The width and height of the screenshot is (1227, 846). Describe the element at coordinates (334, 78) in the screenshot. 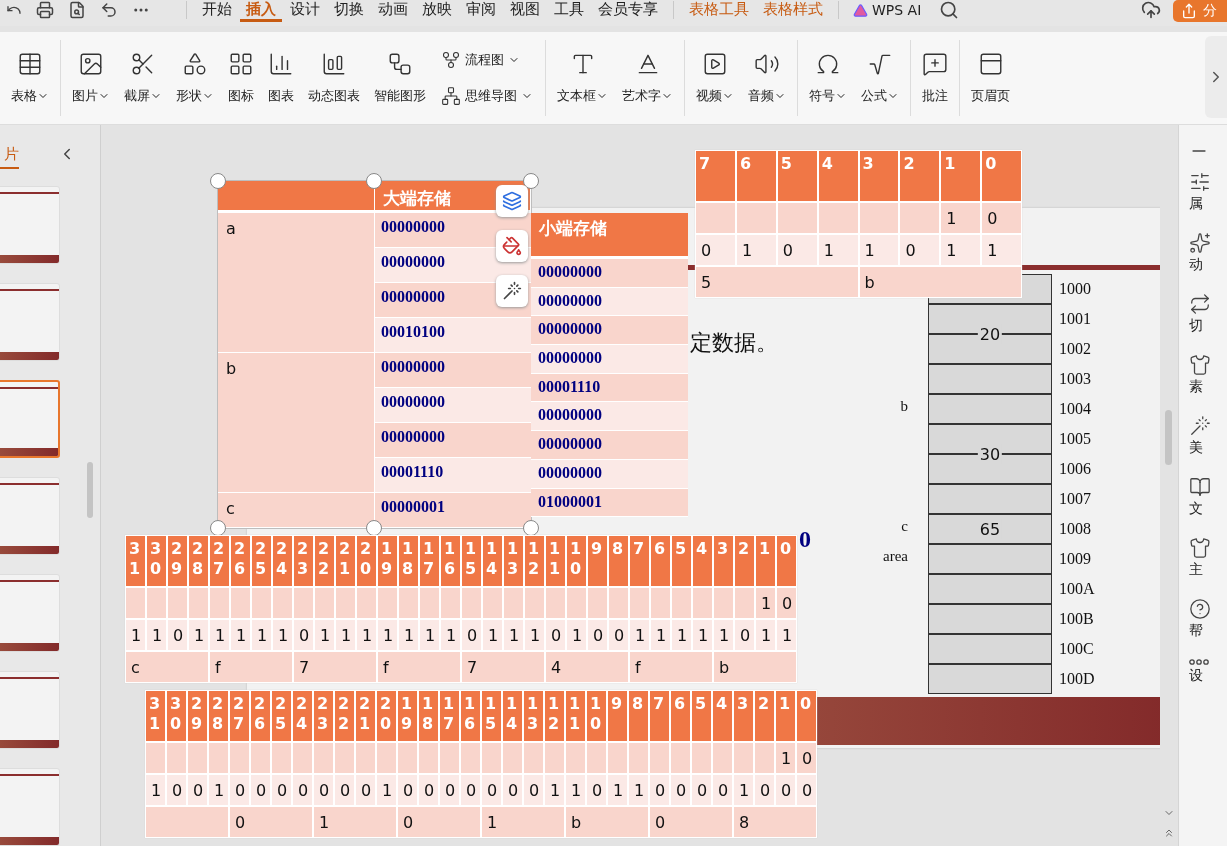

I see `ribbon-button: 动态图表` at that location.